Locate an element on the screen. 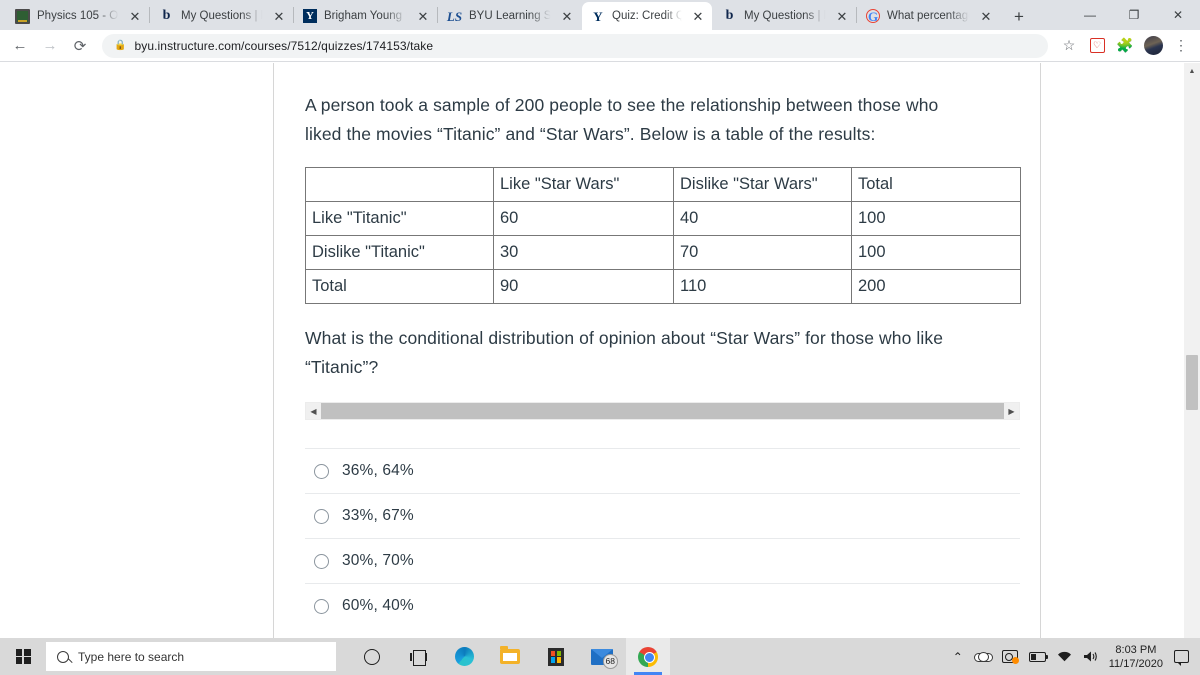  battery-icon is located at coordinates (1038, 656).